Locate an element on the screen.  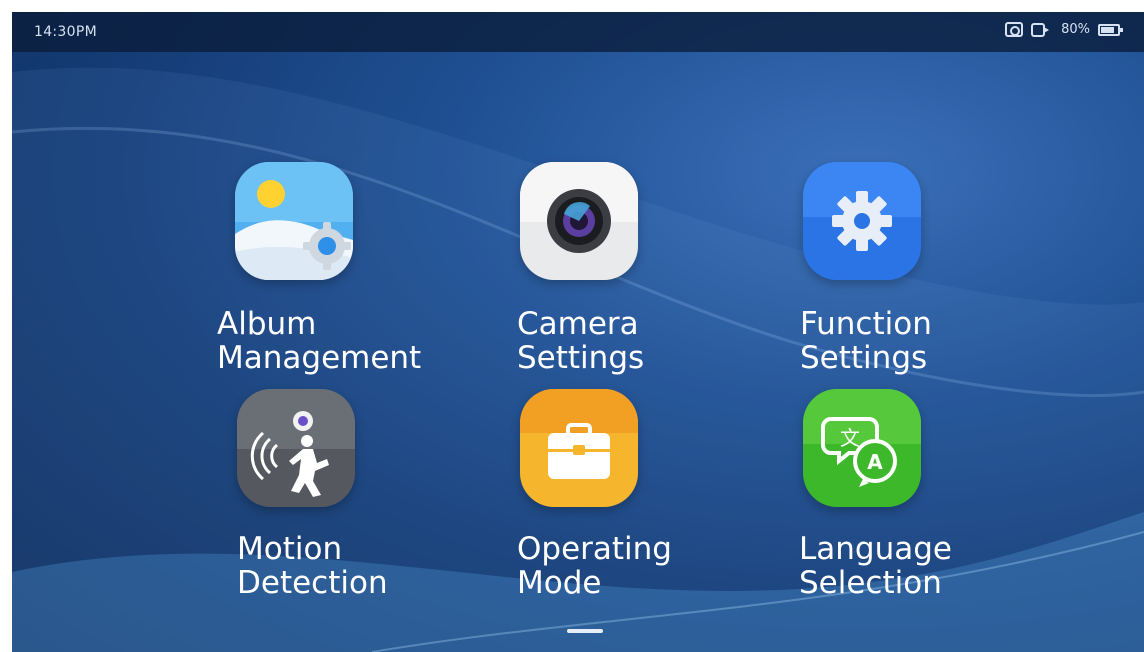
album-gallery-icon is located at coordinates (294, 221).